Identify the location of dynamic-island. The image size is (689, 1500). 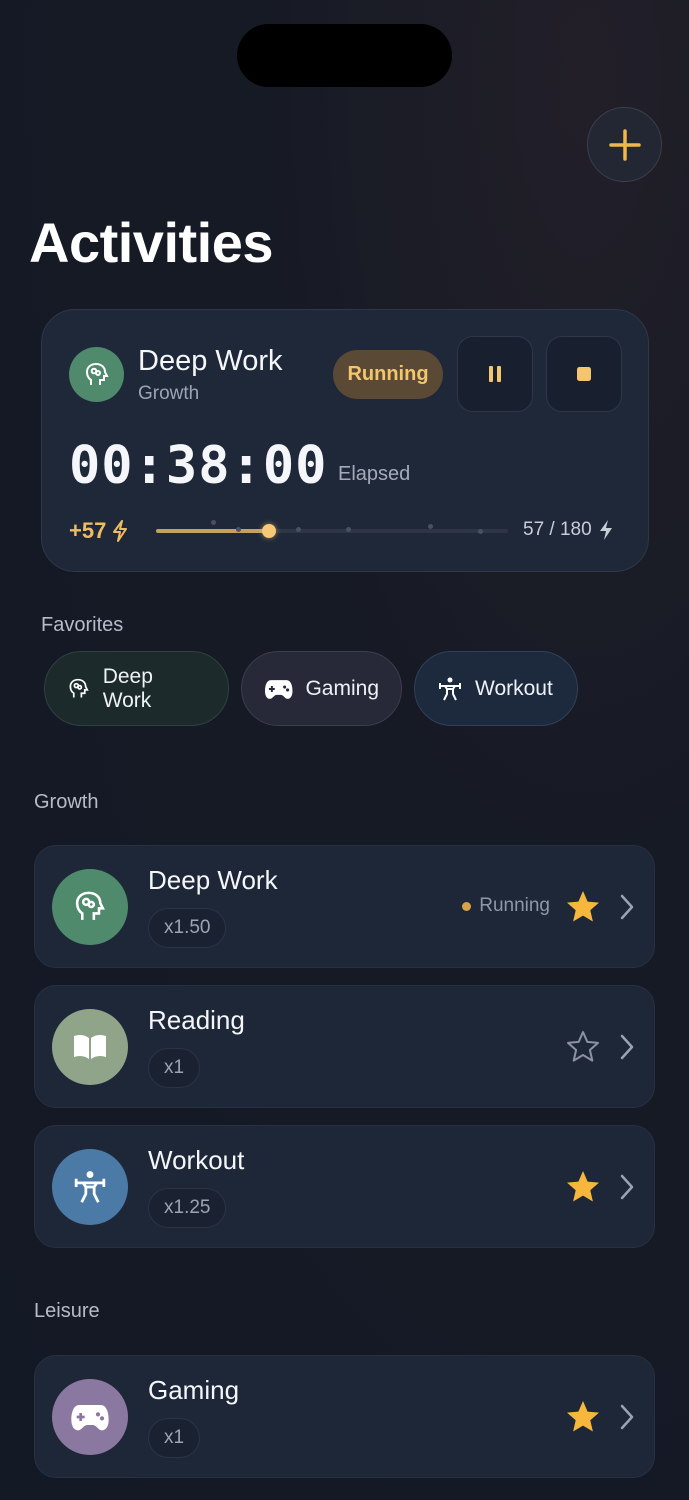
(344, 55).